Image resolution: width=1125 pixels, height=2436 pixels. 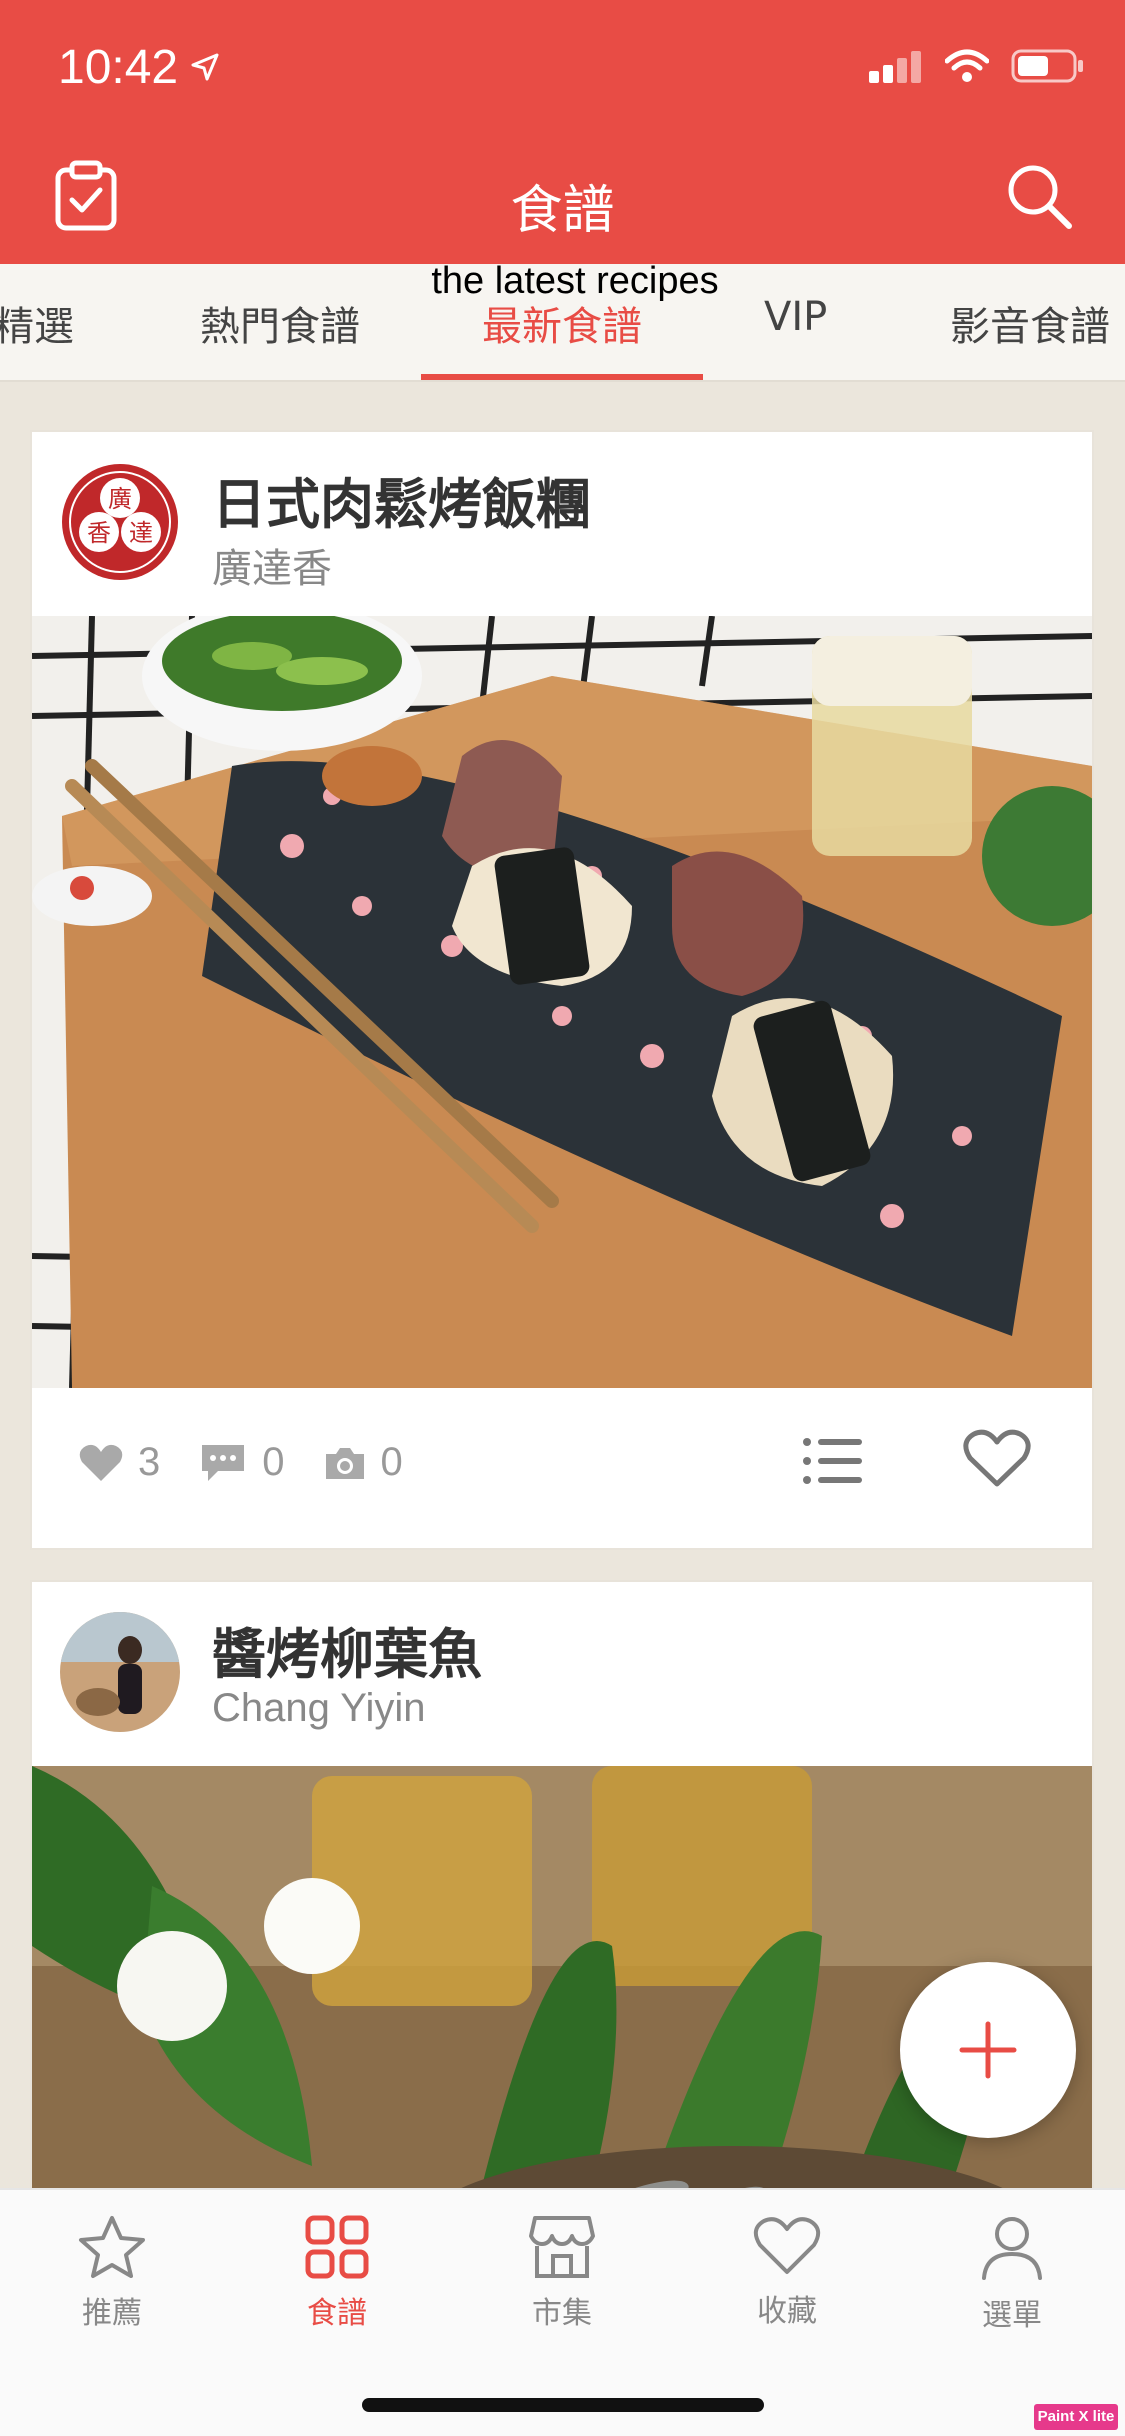 What do you see at coordinates (118, 67) in the screenshot?
I see `status-time: 10:42` at bounding box center [118, 67].